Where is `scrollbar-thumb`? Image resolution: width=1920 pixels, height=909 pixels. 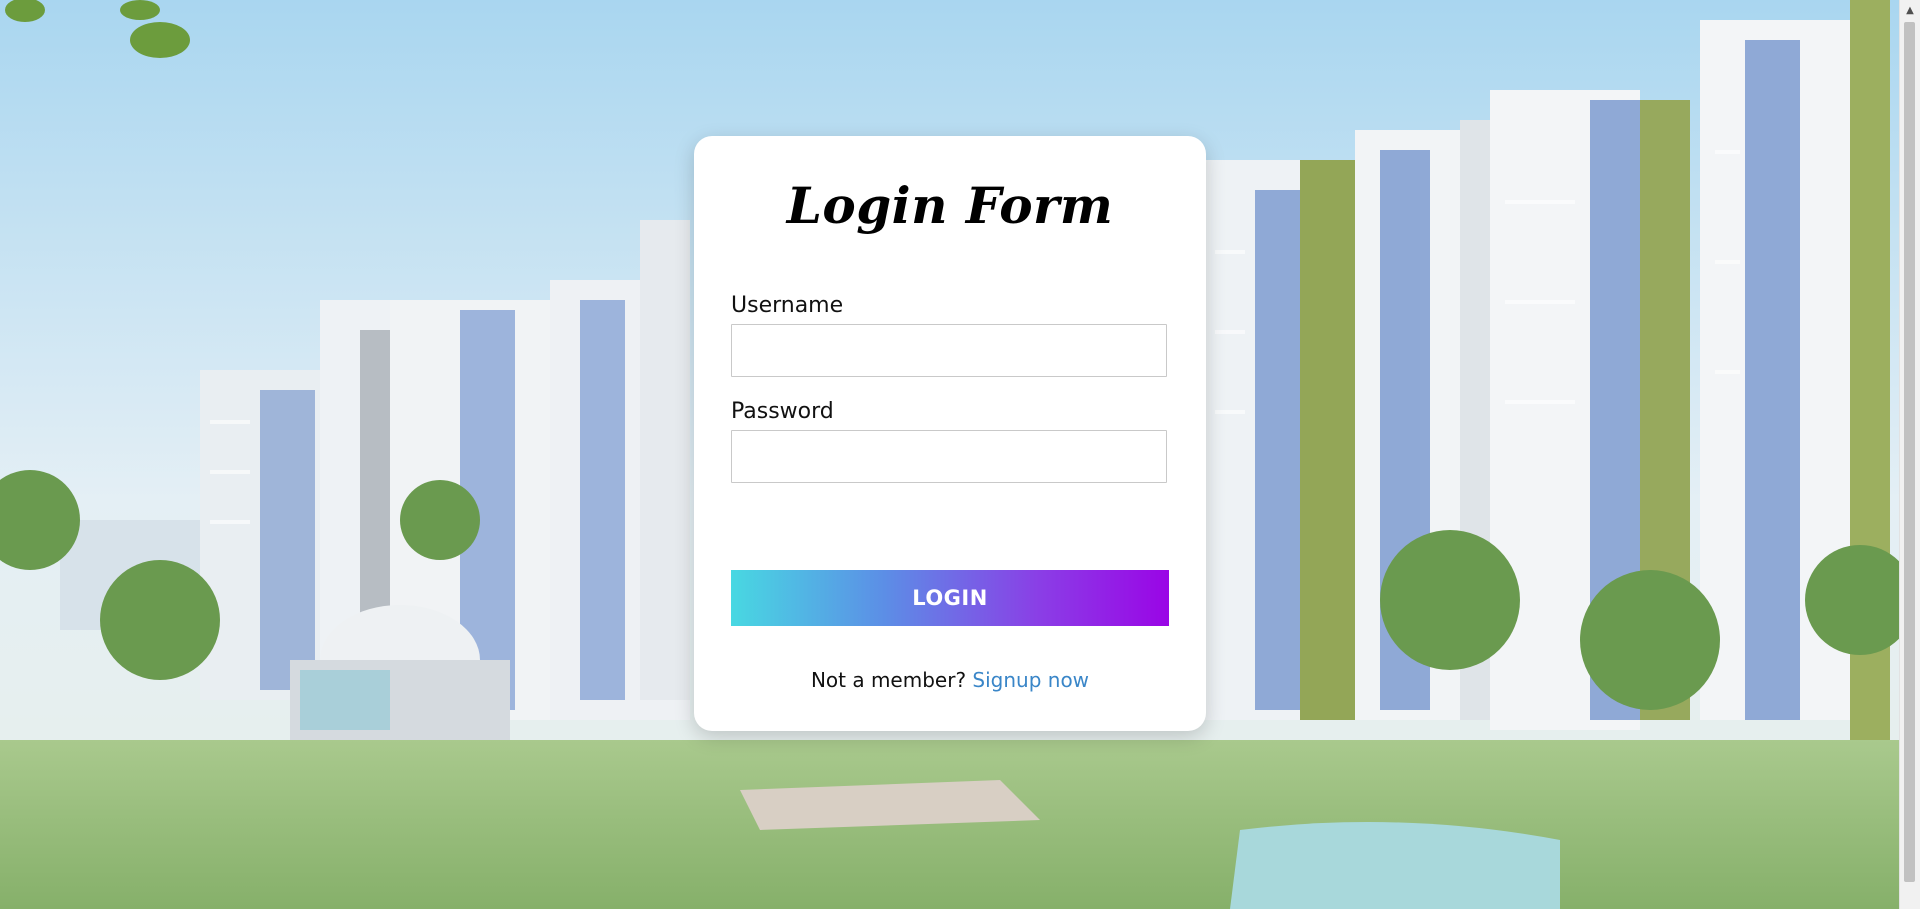
scrollbar-thumb is located at coordinates (1909, 452).